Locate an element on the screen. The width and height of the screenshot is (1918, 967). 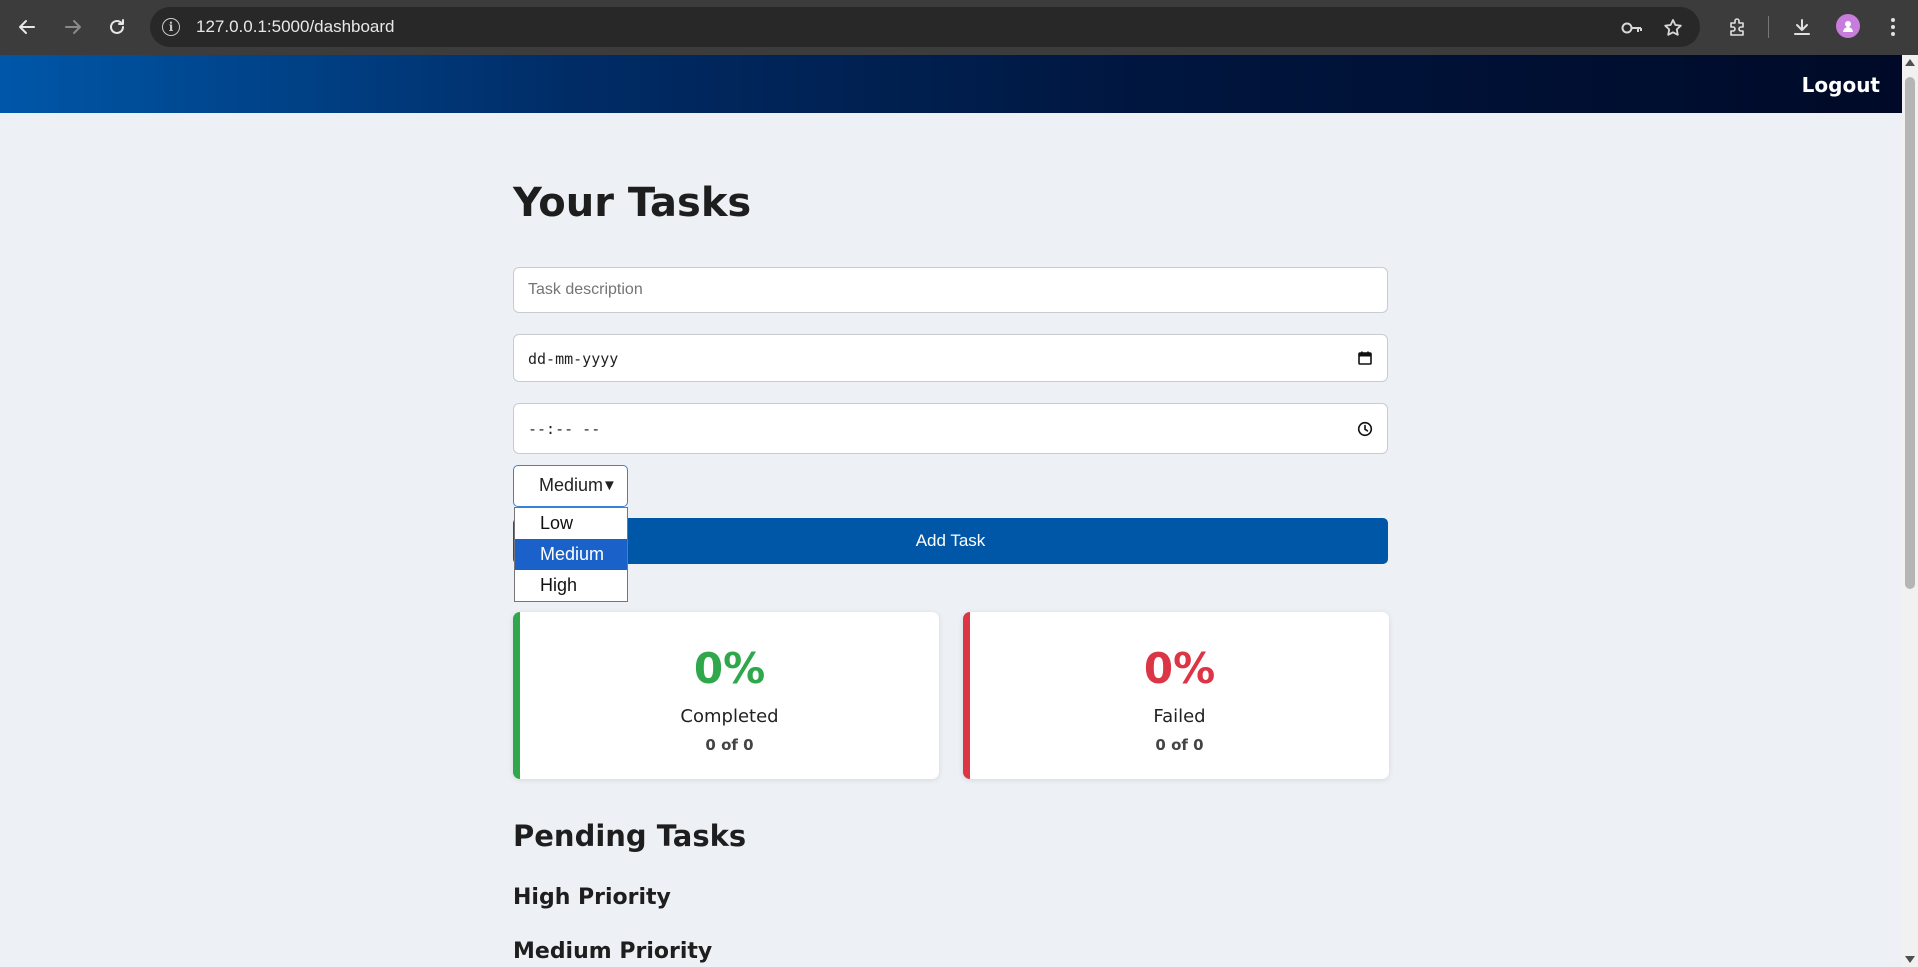
download-icon is located at coordinates (1802, 27).